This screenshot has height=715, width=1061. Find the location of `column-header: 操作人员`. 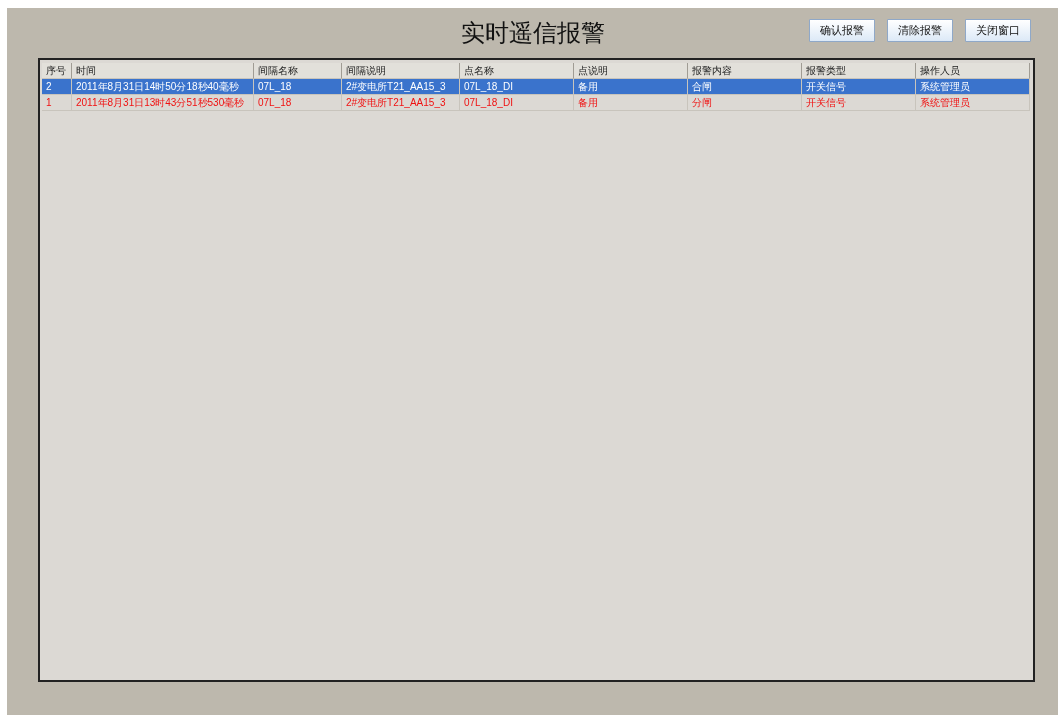

column-header: 操作人员 is located at coordinates (973, 71).